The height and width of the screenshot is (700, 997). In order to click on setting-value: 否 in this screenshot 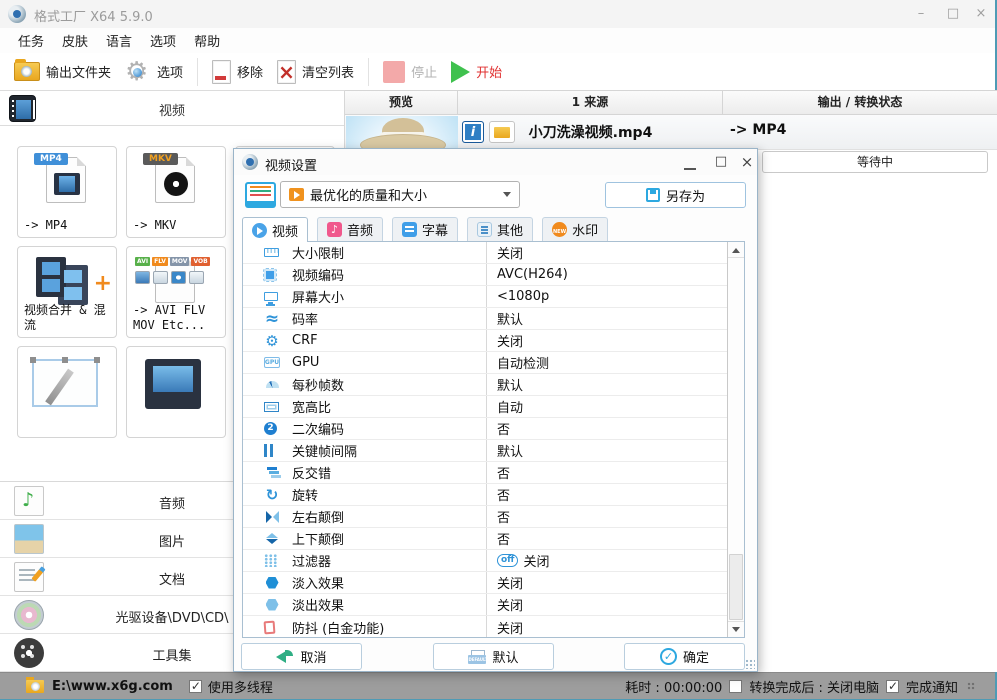, I will do `click(504, 474)`.